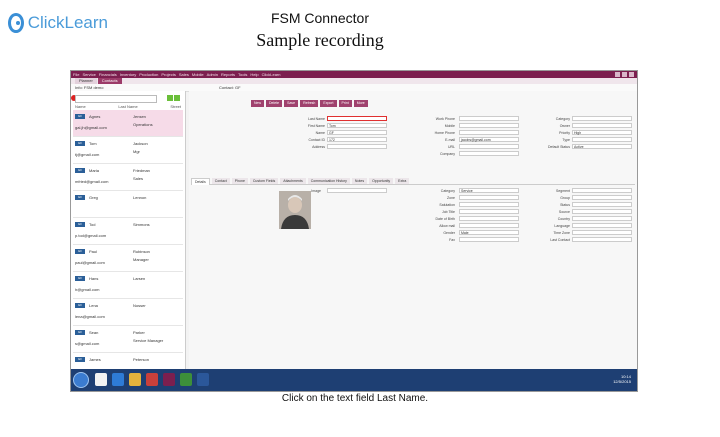 The height and width of the screenshot is (437, 720). Describe the element at coordinates (264, 181) in the screenshot. I see `form-tab-custom-fields: Custom Fields` at that location.